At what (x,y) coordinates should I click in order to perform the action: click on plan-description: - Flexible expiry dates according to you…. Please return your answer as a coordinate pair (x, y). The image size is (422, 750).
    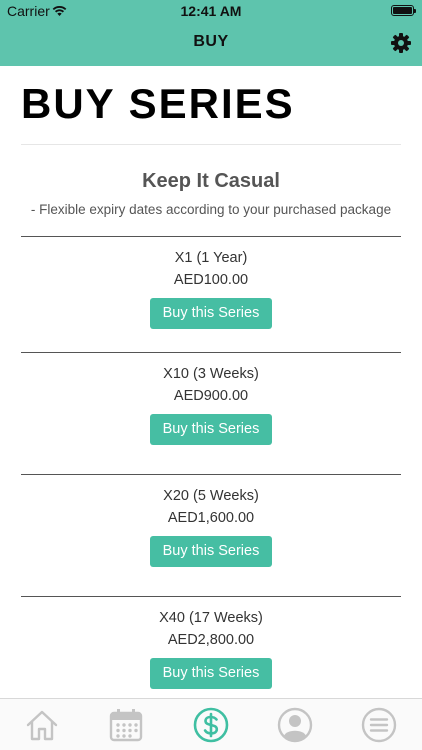
    Looking at the image, I should click on (211, 209).